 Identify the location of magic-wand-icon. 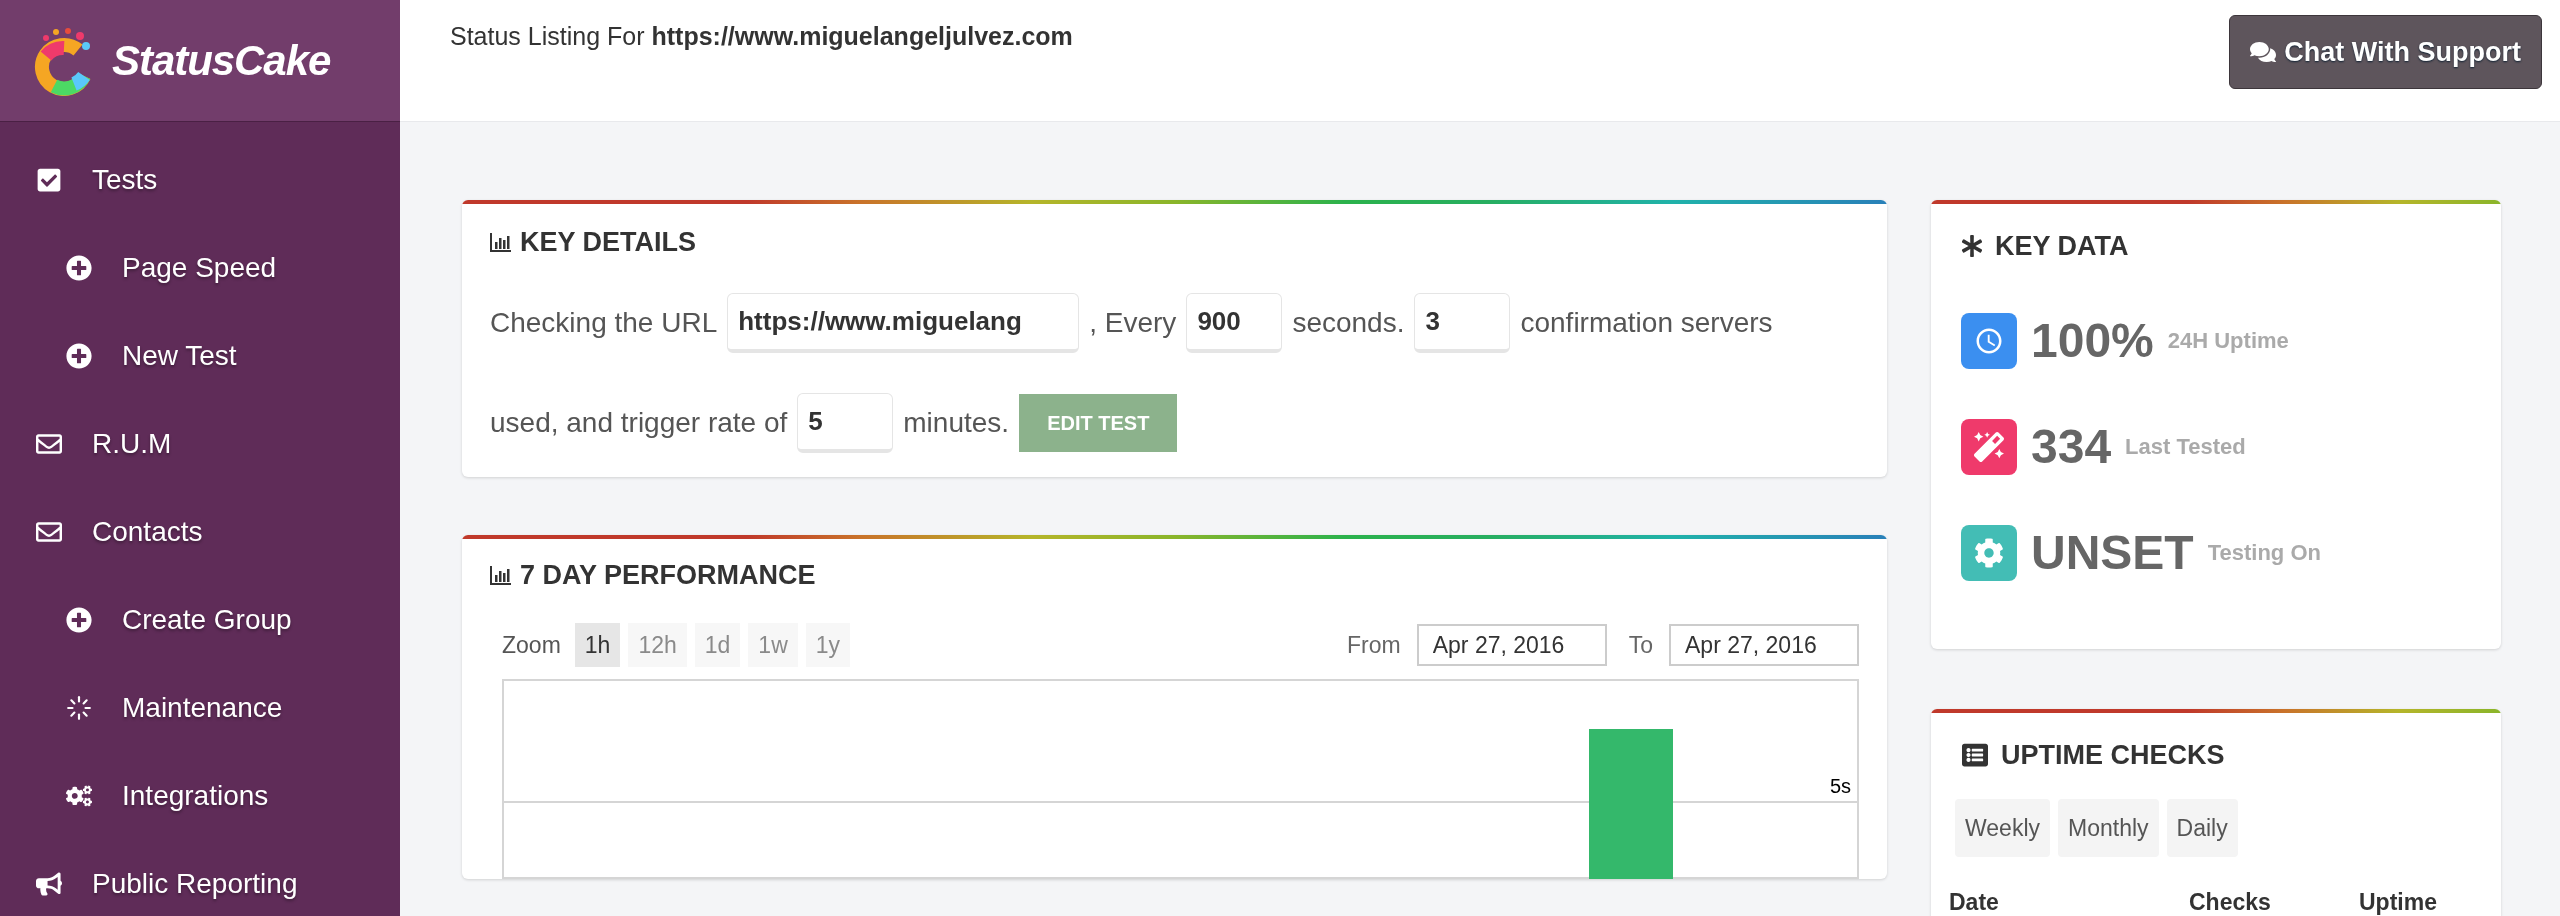
(1989, 446).